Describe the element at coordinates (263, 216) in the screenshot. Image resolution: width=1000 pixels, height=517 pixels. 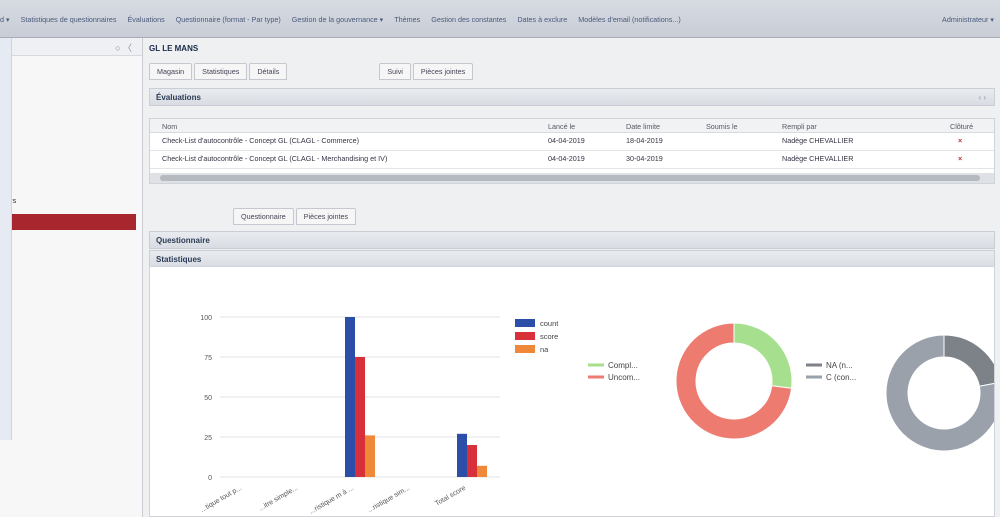
I see `tab-questionnaire: Questionnaire` at that location.